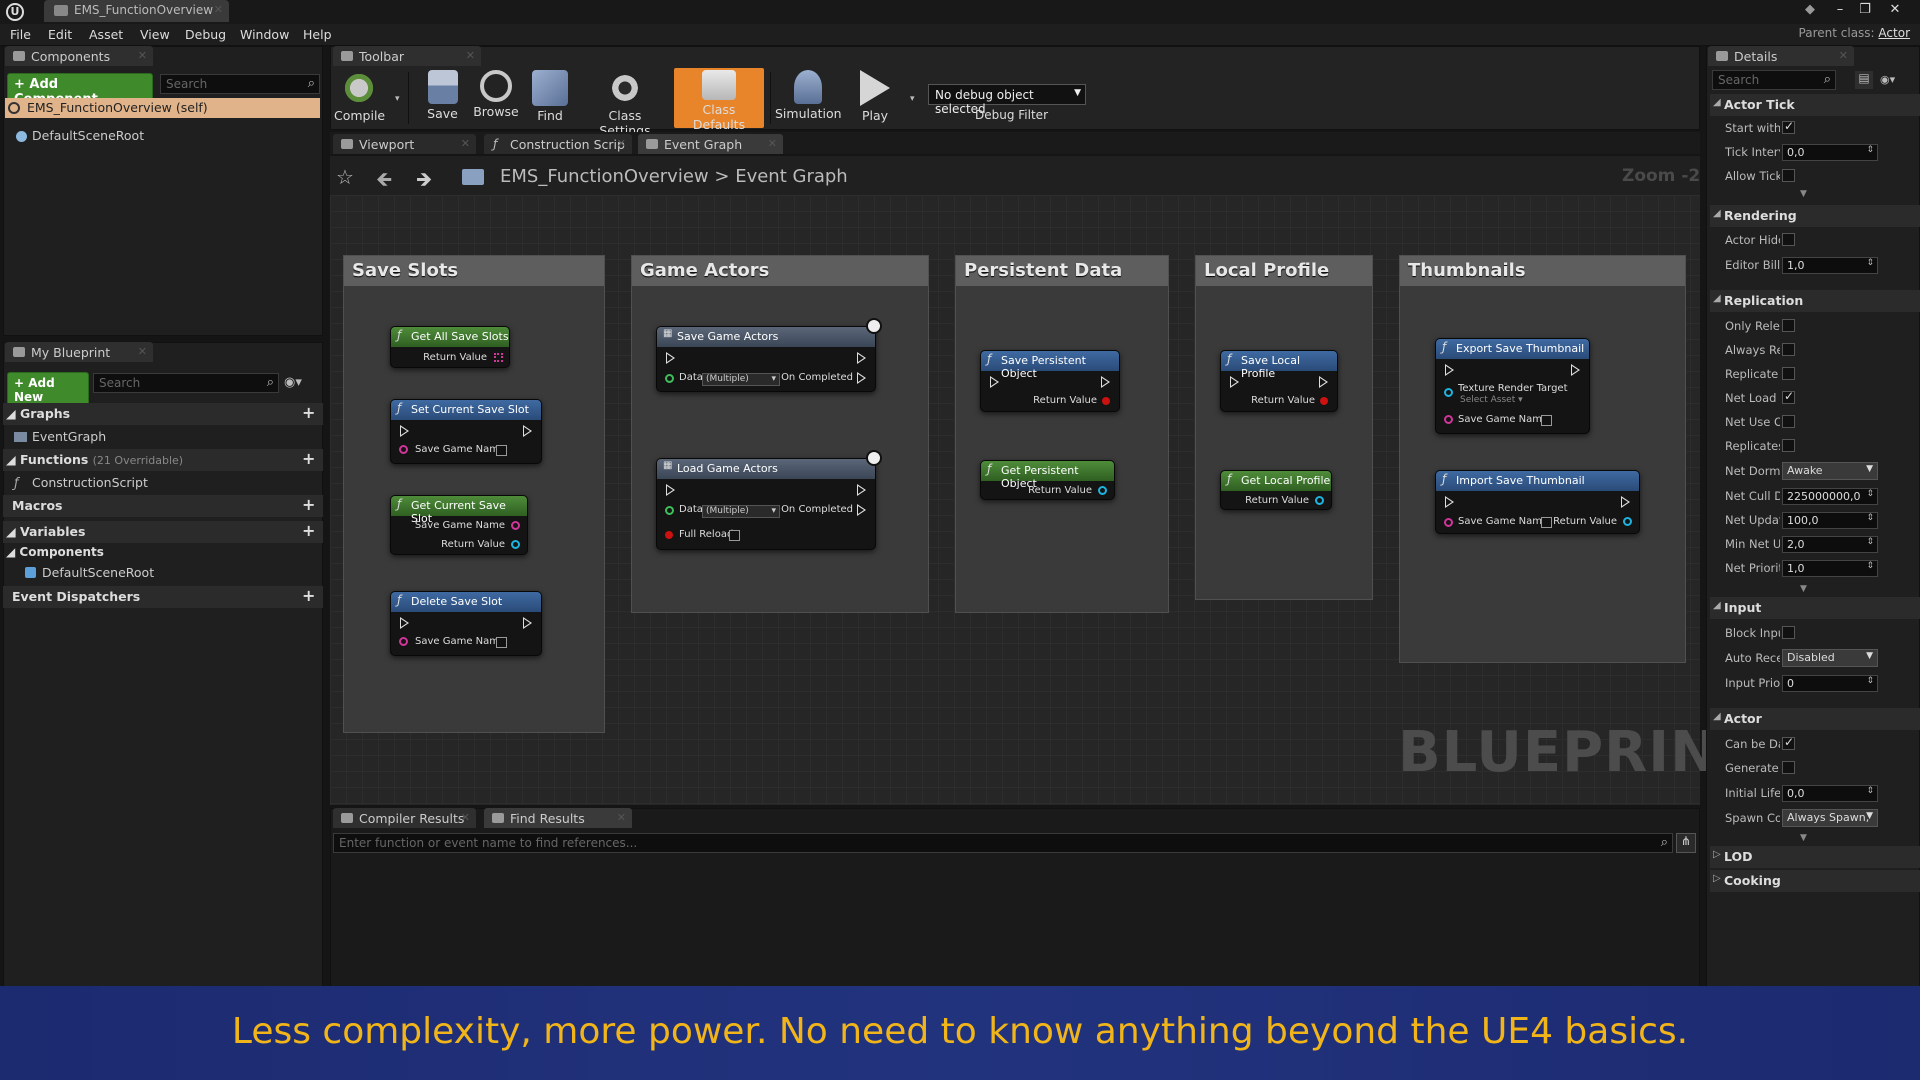 The image size is (1920, 1080). Describe the element at coordinates (384, 182) in the screenshot. I see `back-arrow-icon: 🡸` at that location.